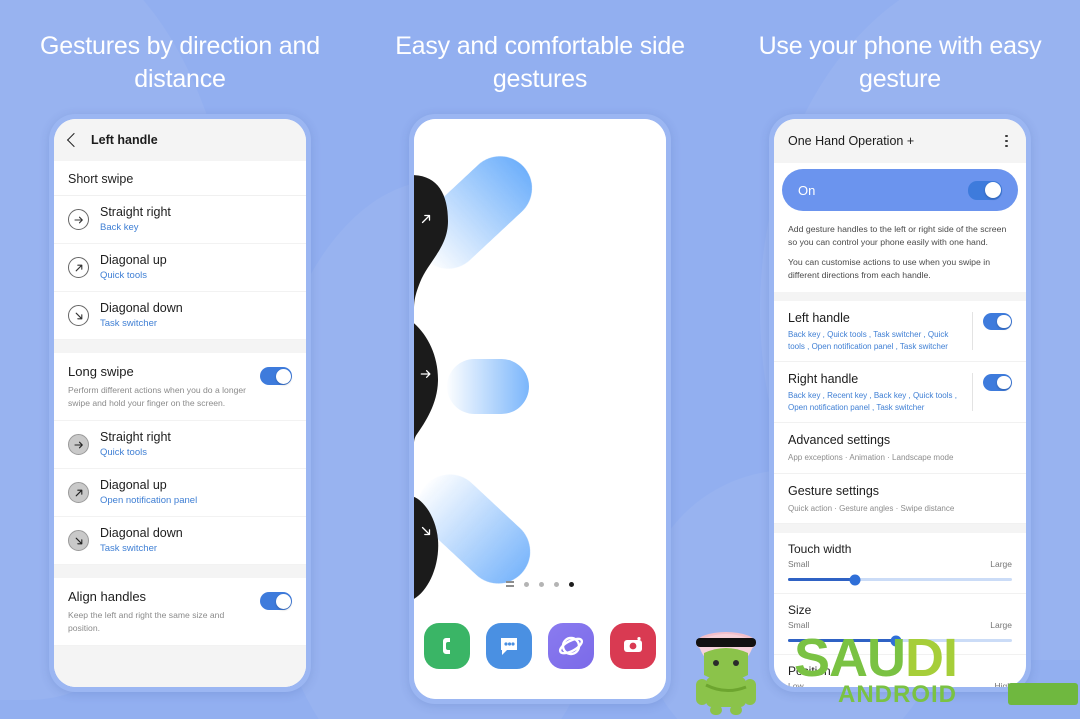 Image resolution: width=1080 pixels, height=719 pixels. Describe the element at coordinates (276, 601) in the screenshot. I see `align-handles-toggle` at that location.